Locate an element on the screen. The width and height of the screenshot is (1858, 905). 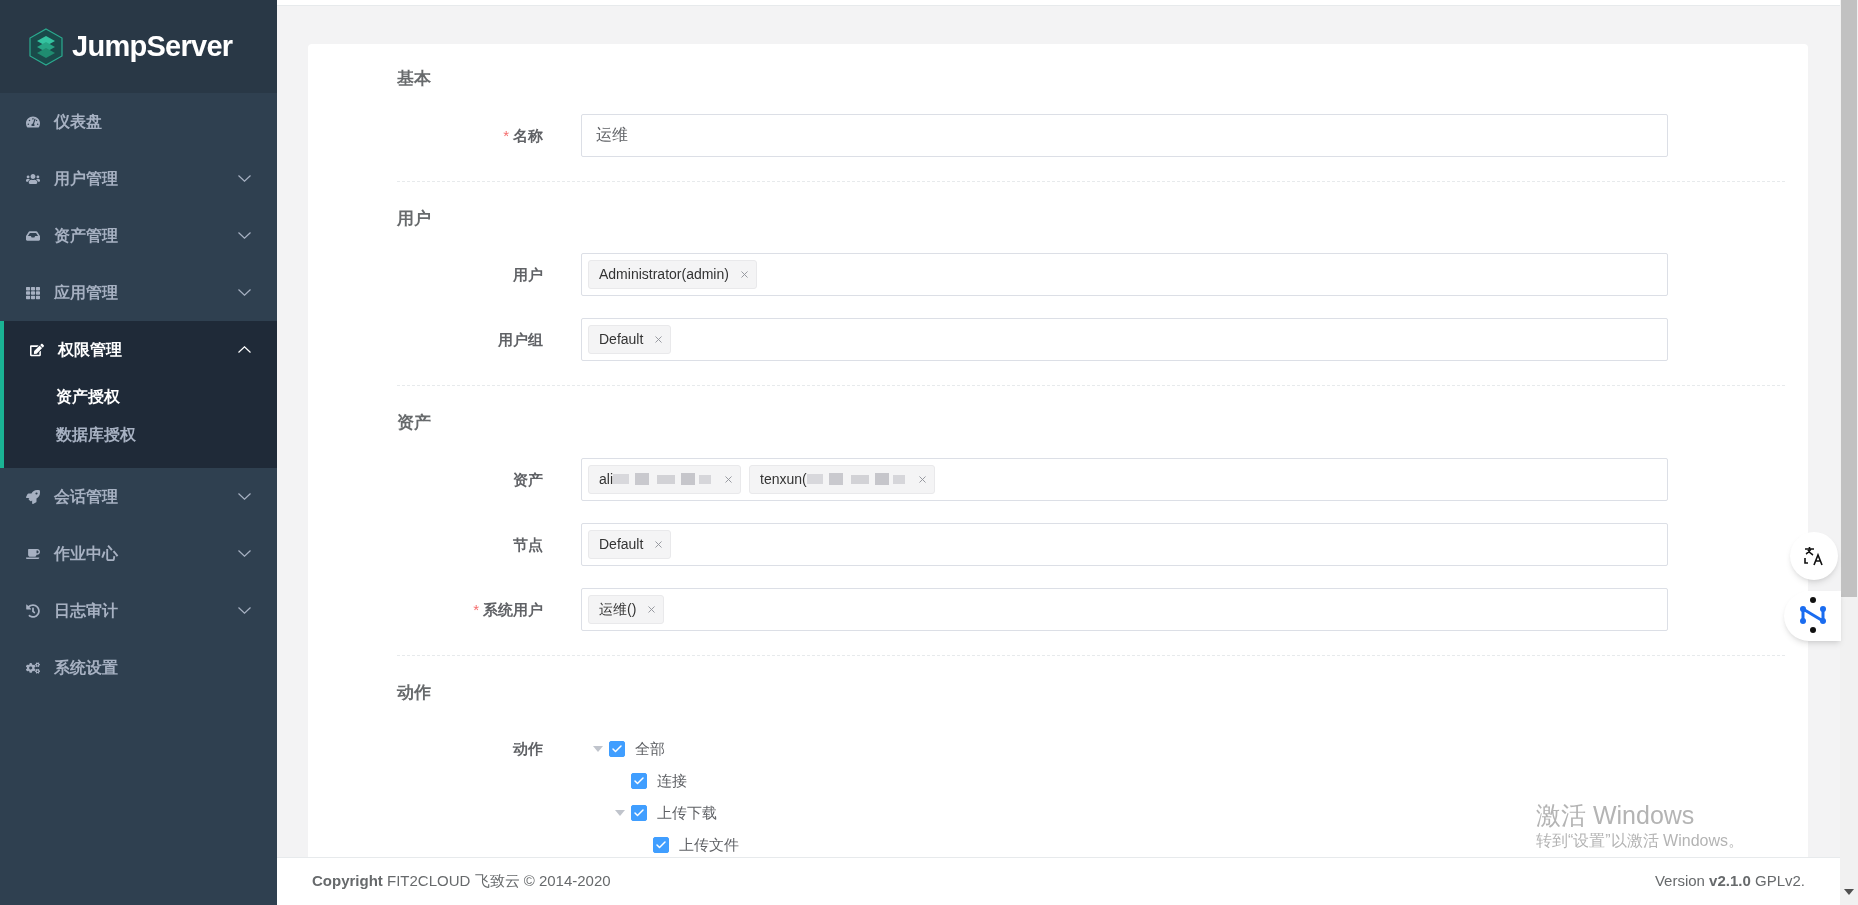
section-title: 用户 is located at coordinates (414, 218).